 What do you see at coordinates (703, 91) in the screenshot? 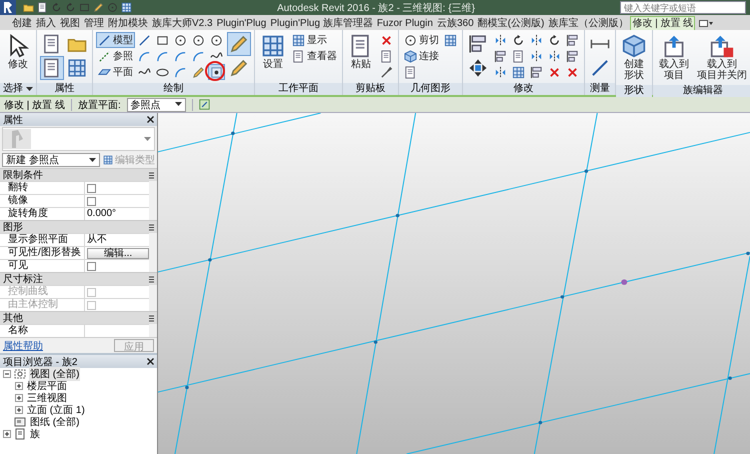
I see `panel-label: 族编辑器` at bounding box center [703, 91].